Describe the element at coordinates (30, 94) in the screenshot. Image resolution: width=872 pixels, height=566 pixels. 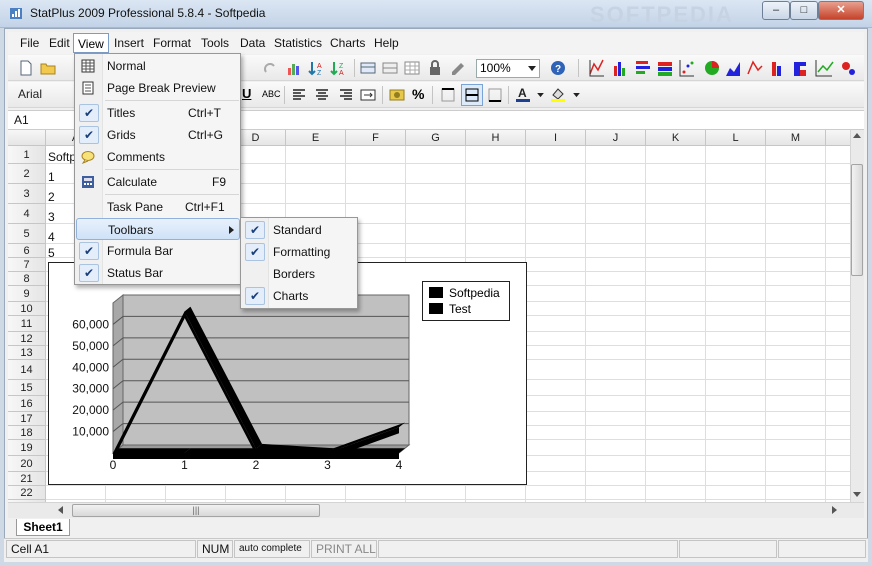
I see `font-name-field: Arial` at that location.